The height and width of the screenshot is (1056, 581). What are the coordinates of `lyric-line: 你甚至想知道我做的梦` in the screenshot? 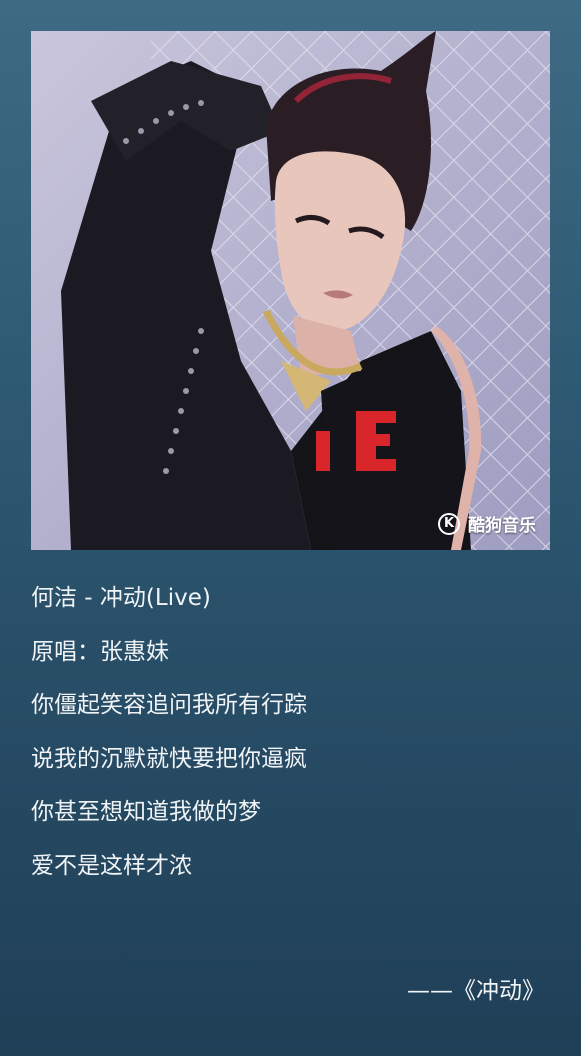 It's located at (146, 812).